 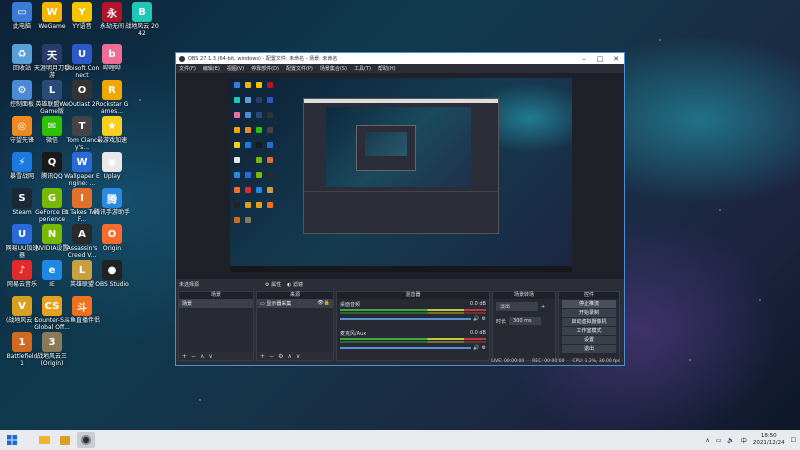 I want to click on app-icon: S, so click(x=22, y=198).